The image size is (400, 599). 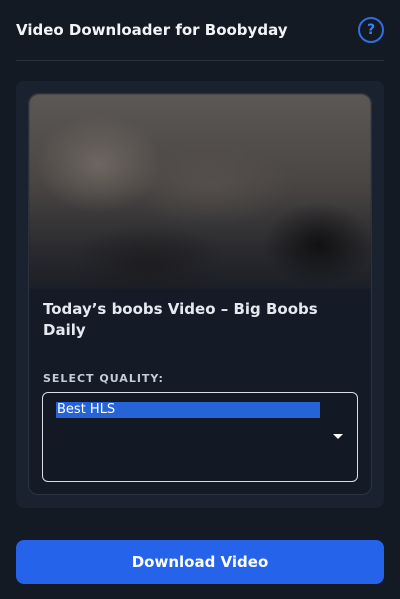 What do you see at coordinates (338, 436) in the screenshot?
I see `chevron-down-icon` at bounding box center [338, 436].